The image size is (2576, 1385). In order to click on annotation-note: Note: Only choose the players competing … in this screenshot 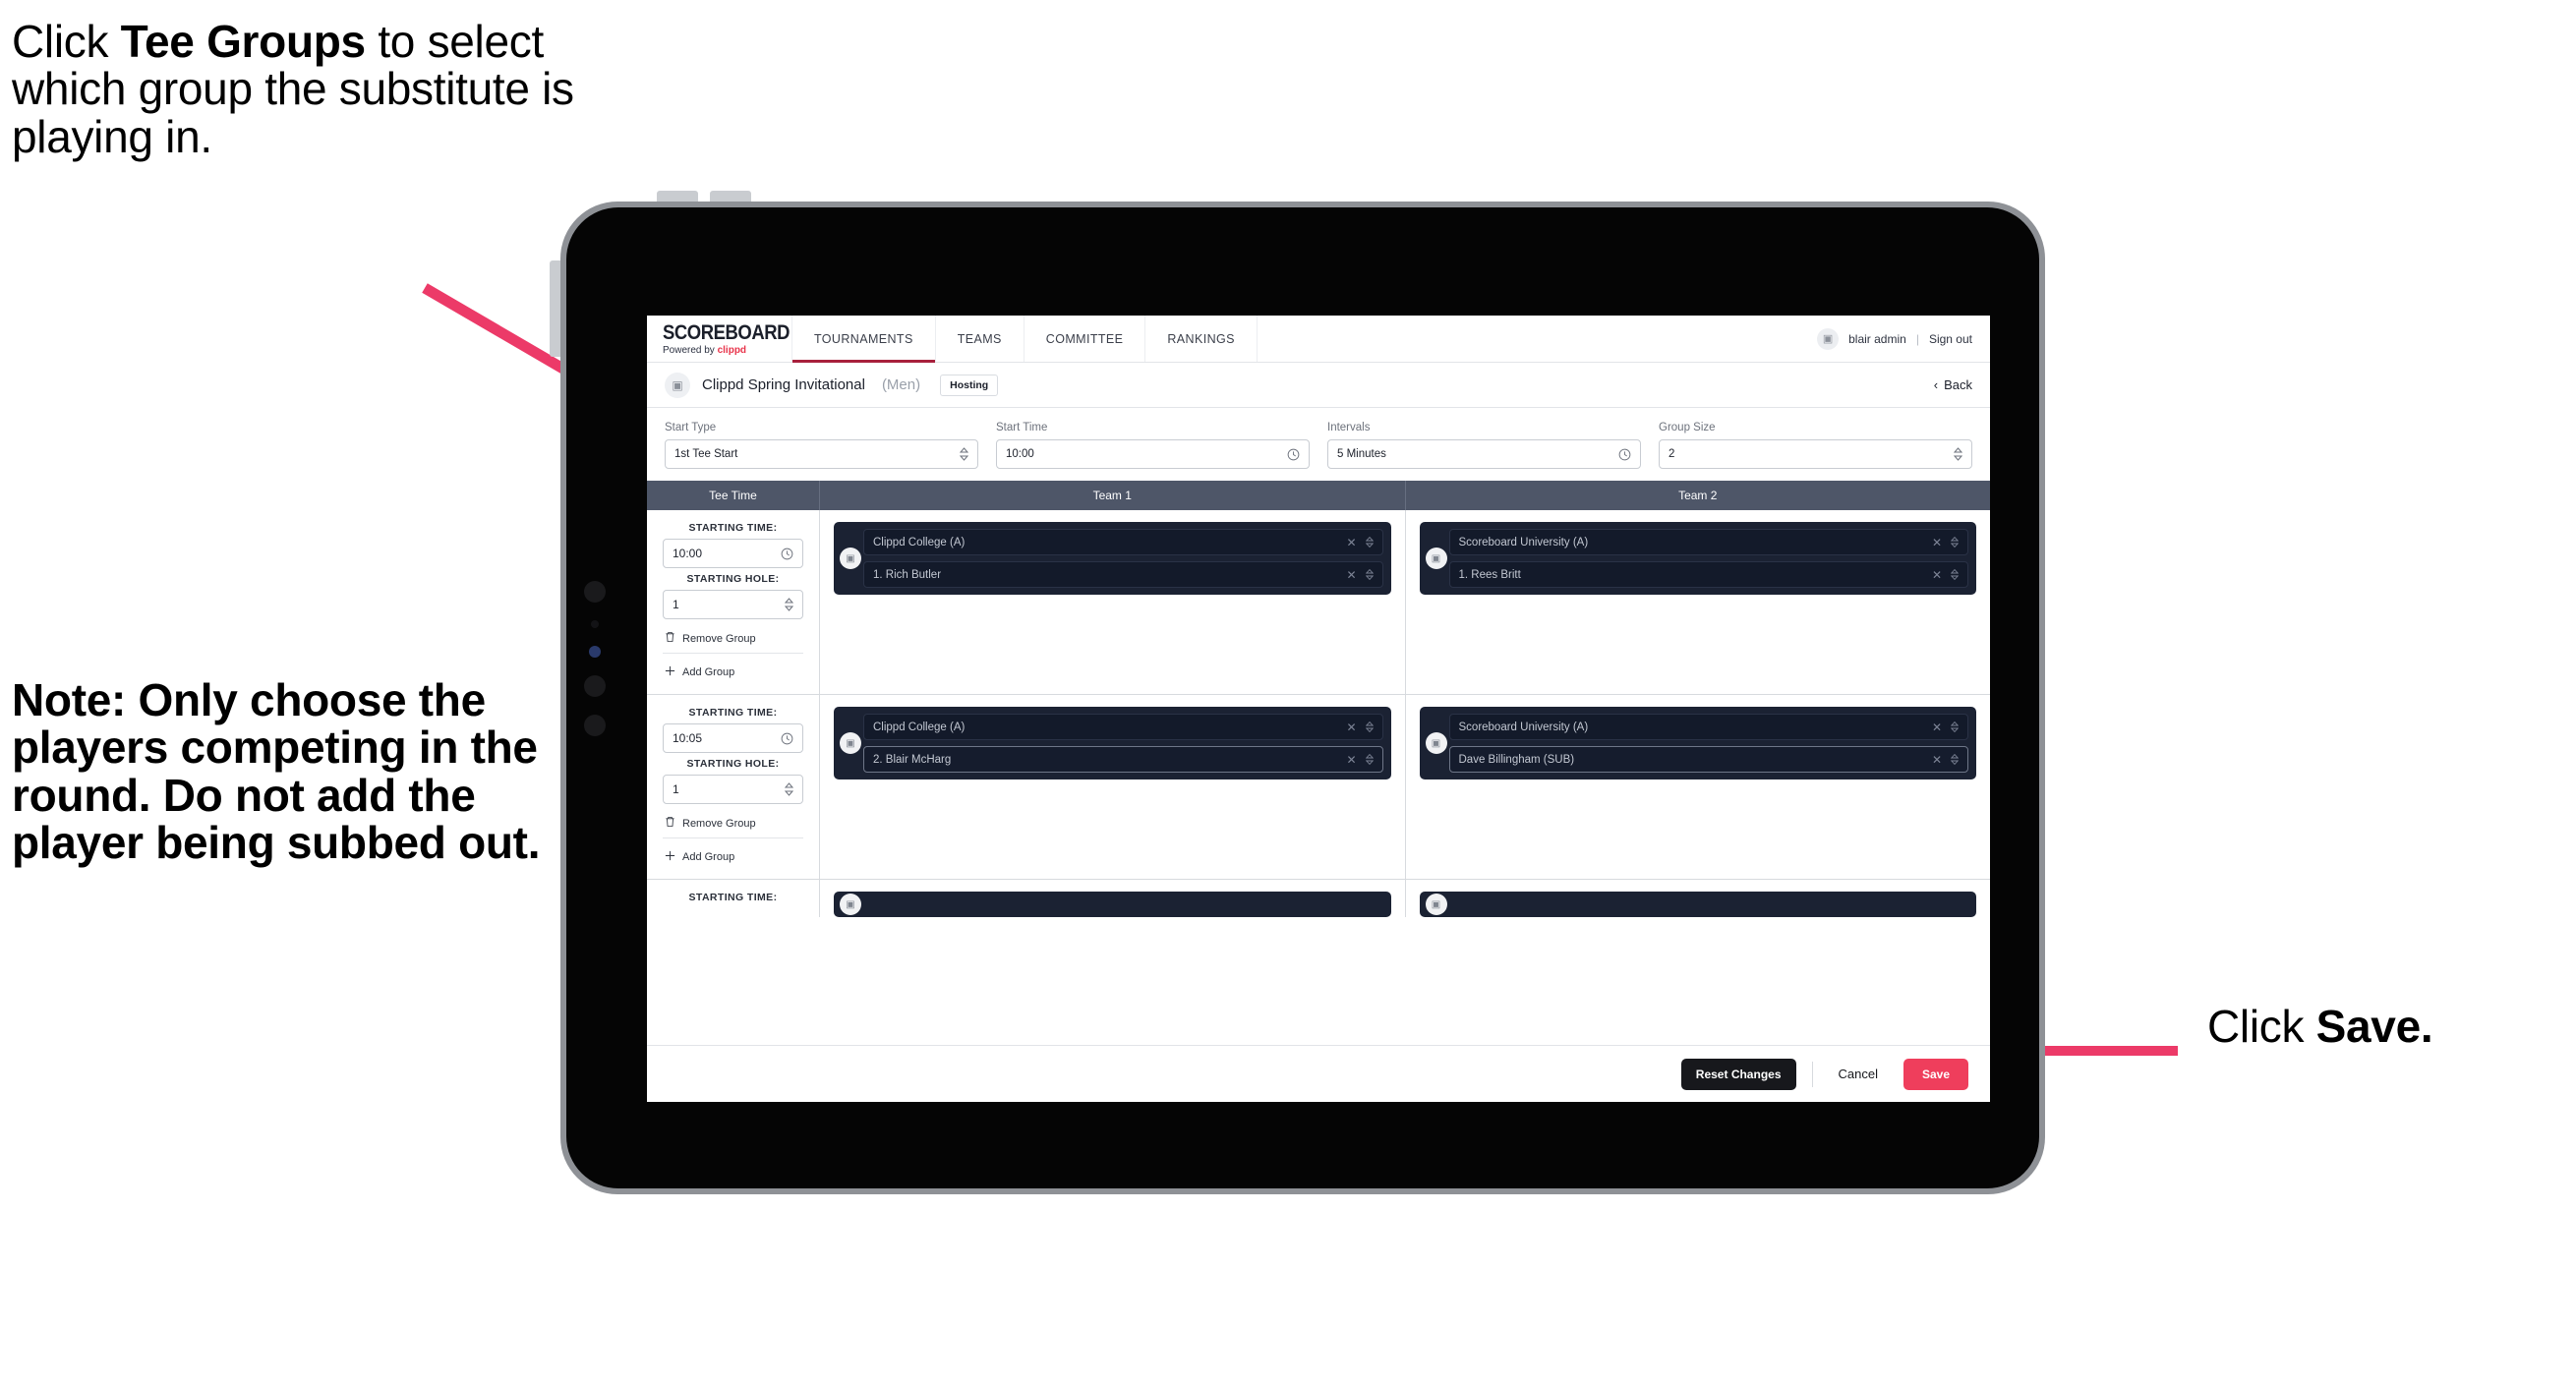, I will do `click(276, 771)`.